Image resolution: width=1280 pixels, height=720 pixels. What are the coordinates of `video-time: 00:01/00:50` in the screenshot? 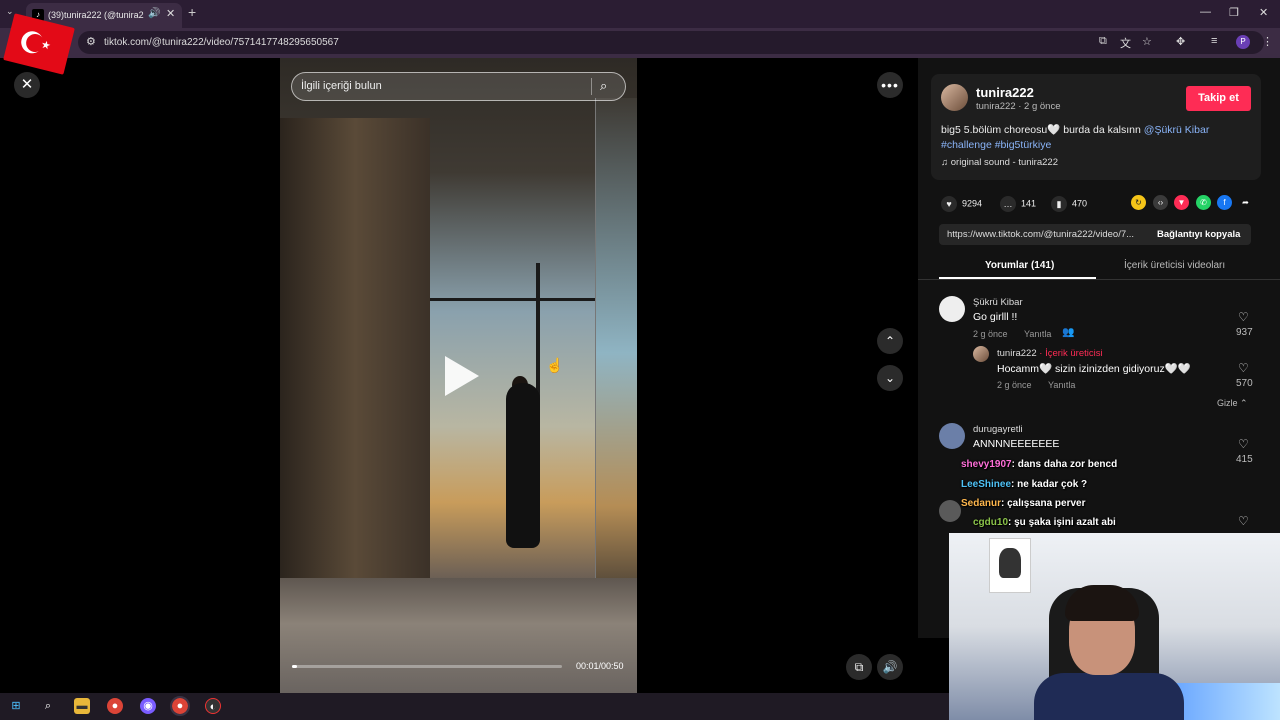 It's located at (600, 666).